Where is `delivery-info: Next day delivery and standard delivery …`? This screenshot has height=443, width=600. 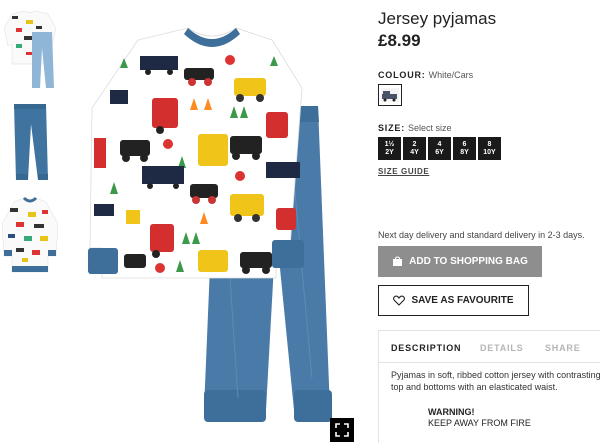 delivery-info: Next day delivery and standard delivery … is located at coordinates (481, 235).